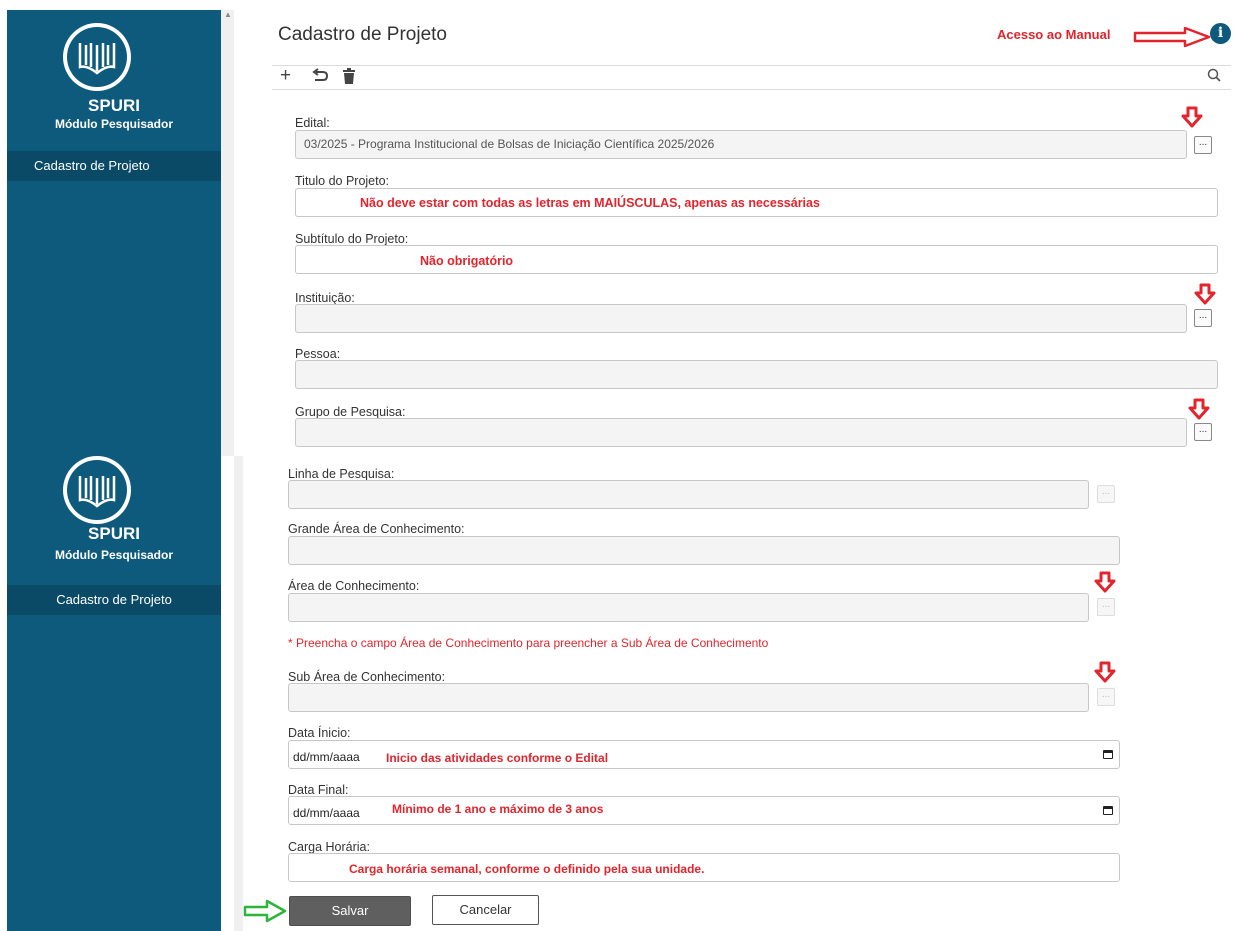 Image resolution: width=1233 pixels, height=931 pixels. What do you see at coordinates (350, 911) in the screenshot?
I see `save-button: Salvar` at bounding box center [350, 911].